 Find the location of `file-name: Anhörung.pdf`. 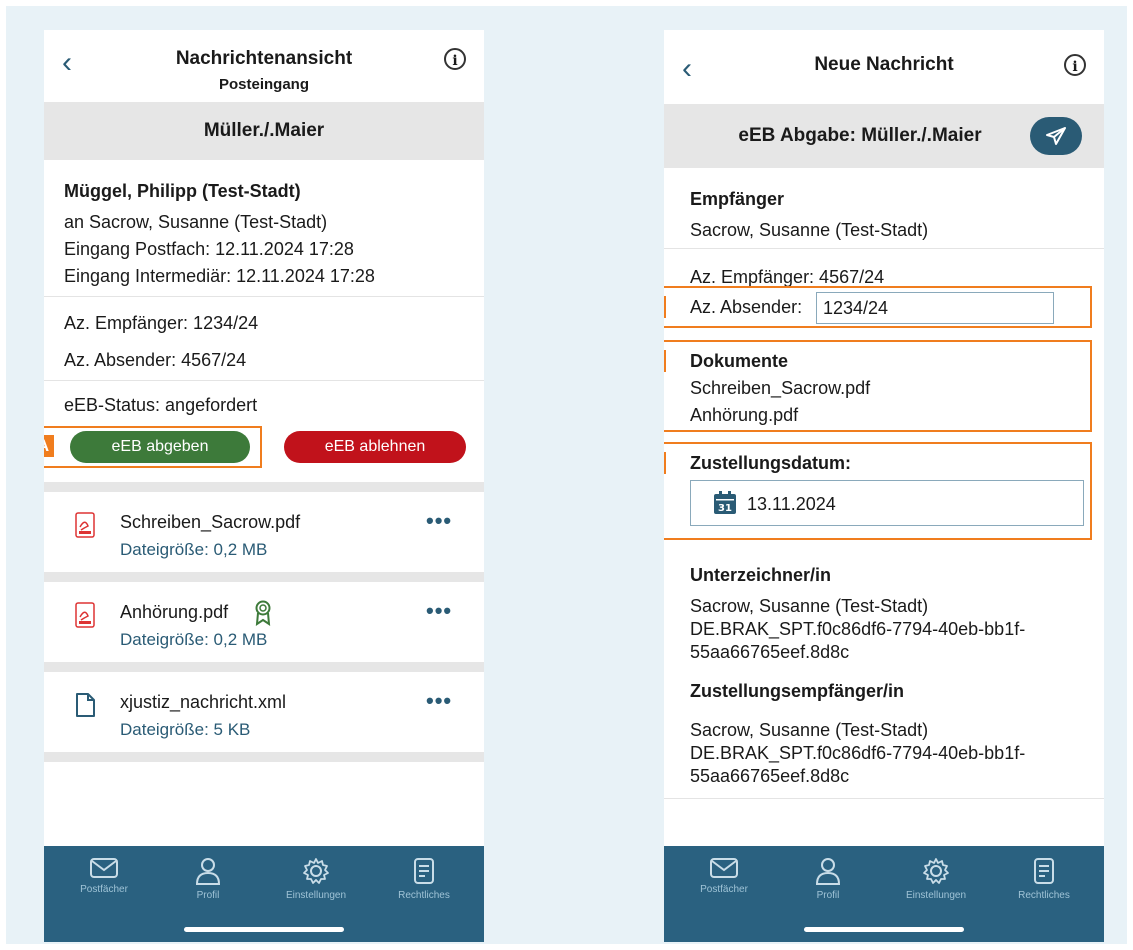

file-name: Anhörung.pdf is located at coordinates (174, 612).